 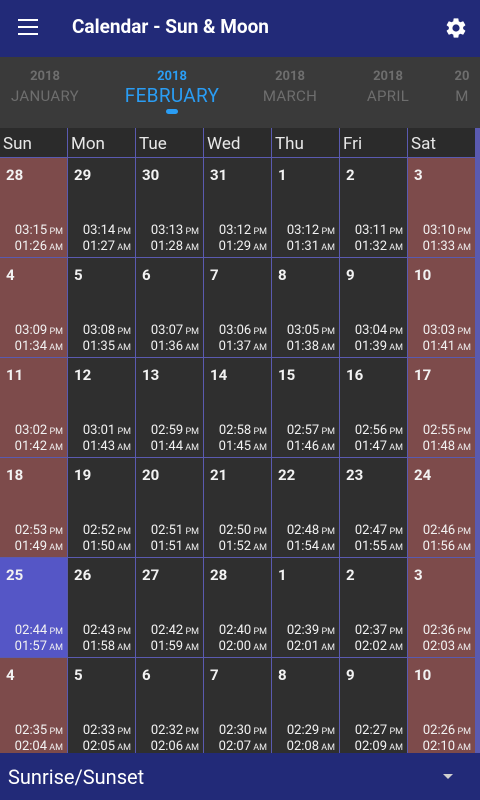 I want to click on day-cell: 9 02:27 PM 02:09 AM, so click(x=374, y=708).